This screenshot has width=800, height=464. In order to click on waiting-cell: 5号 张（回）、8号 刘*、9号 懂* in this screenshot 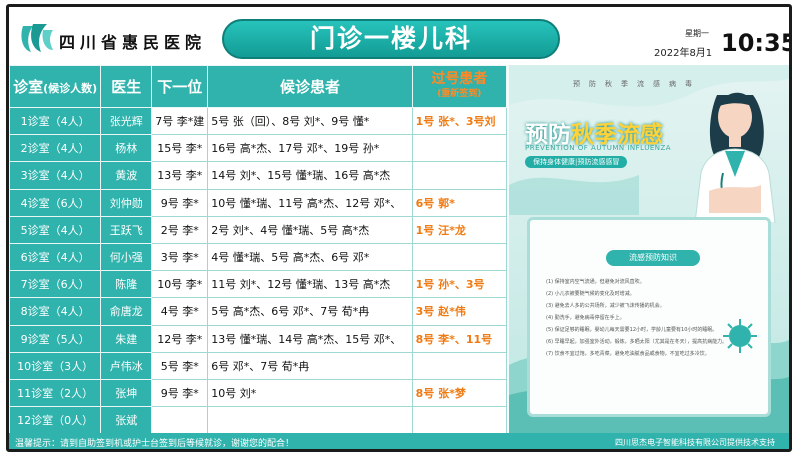, I will do `click(310, 121)`.